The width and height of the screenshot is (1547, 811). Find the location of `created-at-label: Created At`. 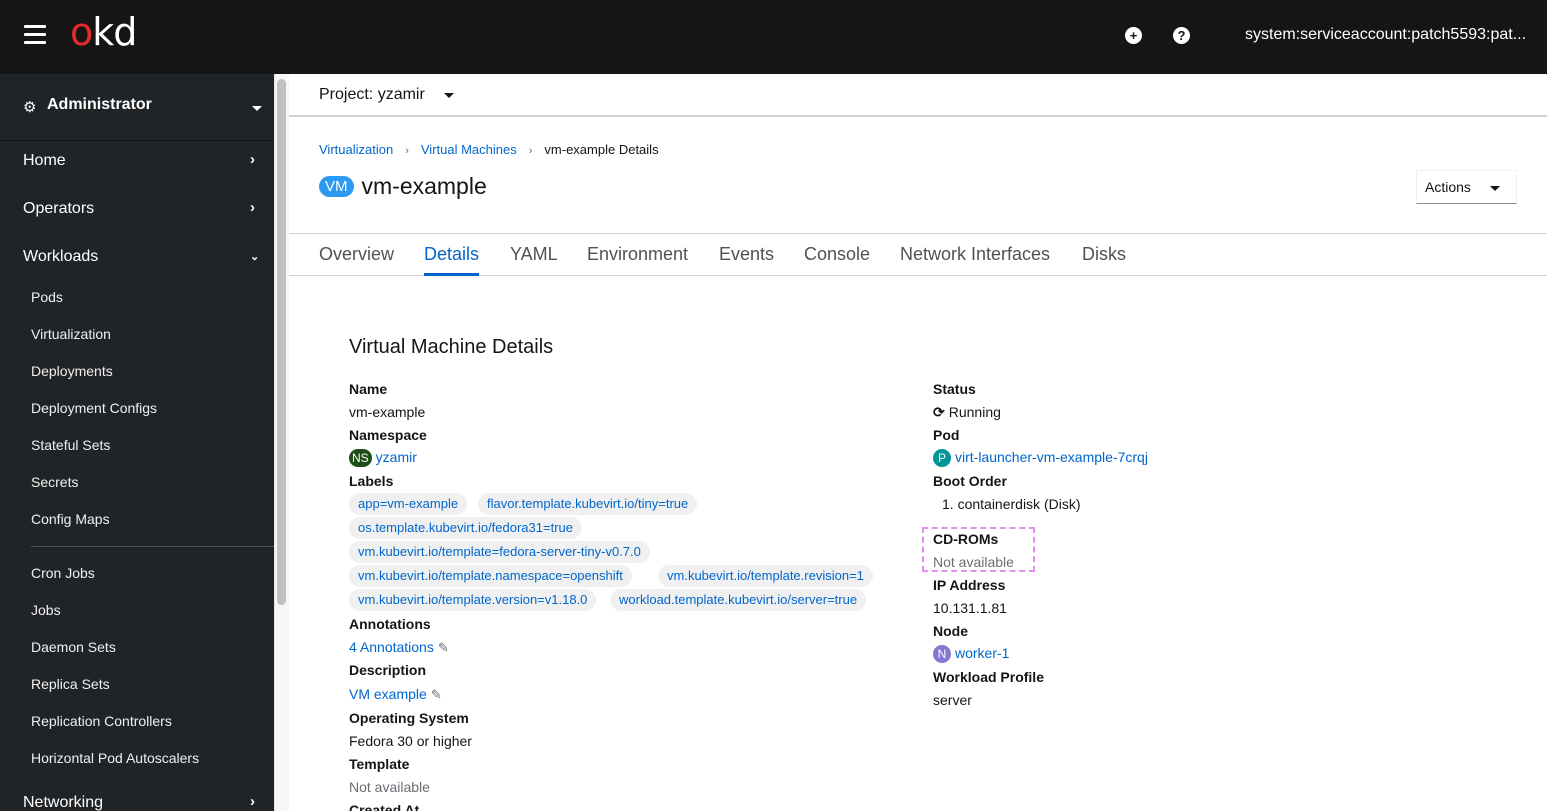

created-at-label: Created At is located at coordinates (384, 806).